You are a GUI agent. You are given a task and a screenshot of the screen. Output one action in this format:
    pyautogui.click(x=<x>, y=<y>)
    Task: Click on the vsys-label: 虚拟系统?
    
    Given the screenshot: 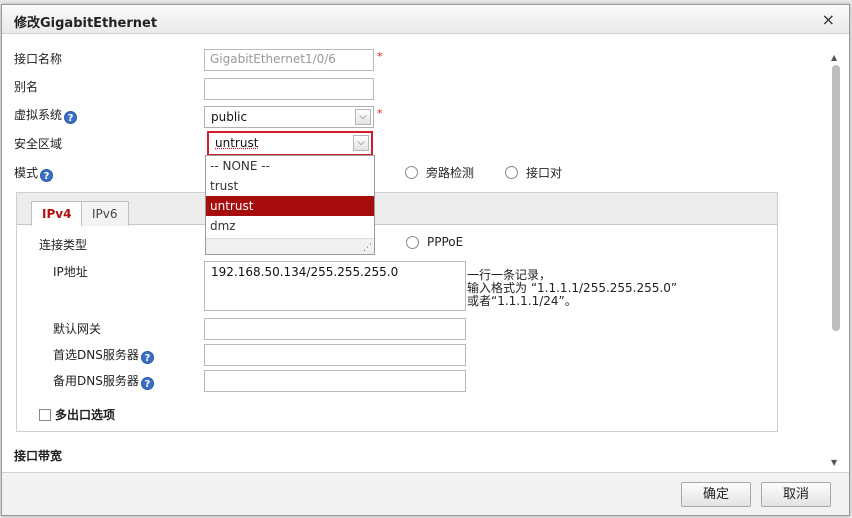 What is the action you would take?
    pyautogui.click(x=46, y=115)
    